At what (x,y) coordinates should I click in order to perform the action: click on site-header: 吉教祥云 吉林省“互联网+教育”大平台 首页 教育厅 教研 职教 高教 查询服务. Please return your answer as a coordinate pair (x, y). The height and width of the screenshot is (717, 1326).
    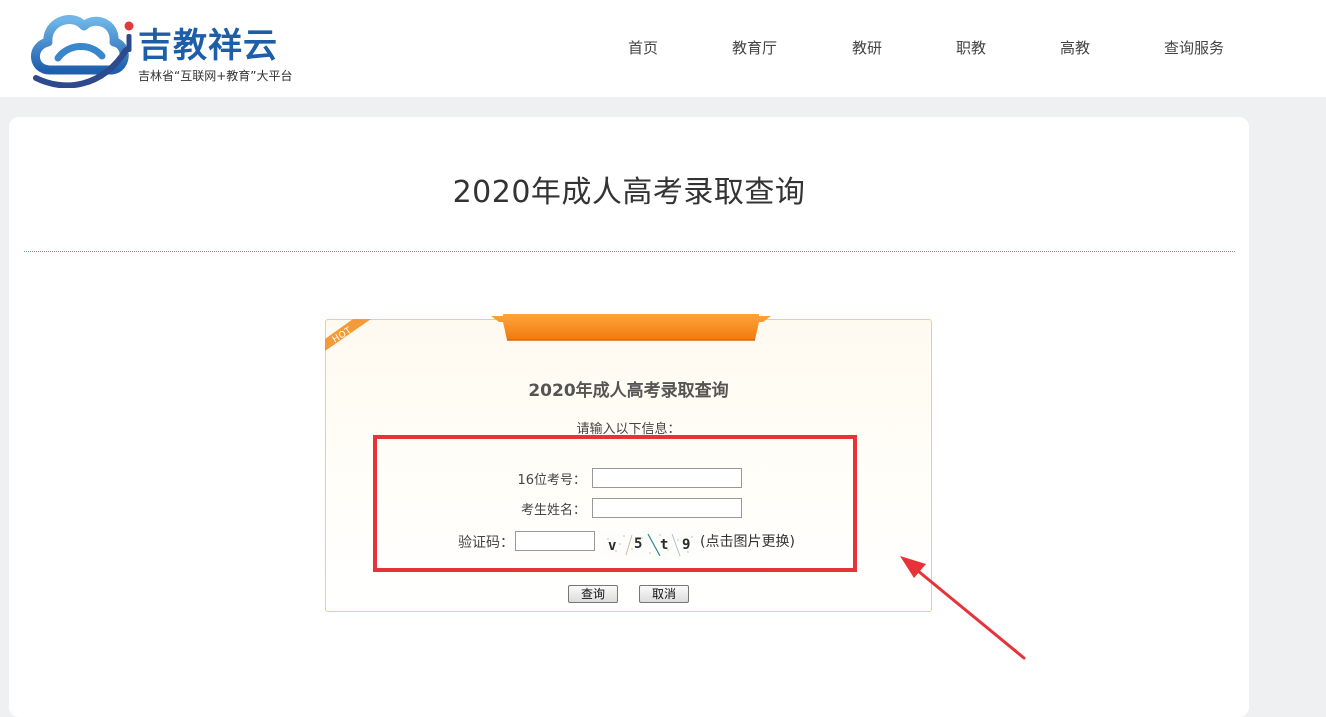
    Looking at the image, I should click on (663, 48).